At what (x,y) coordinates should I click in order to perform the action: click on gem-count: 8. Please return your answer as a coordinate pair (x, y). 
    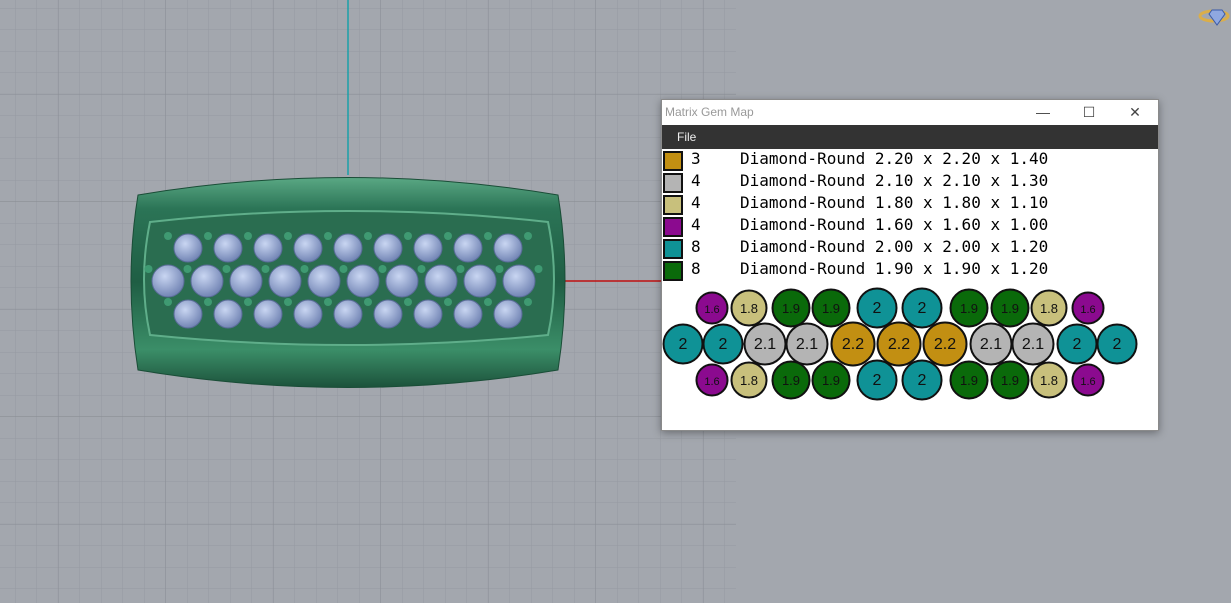
    Looking at the image, I should click on (696, 268).